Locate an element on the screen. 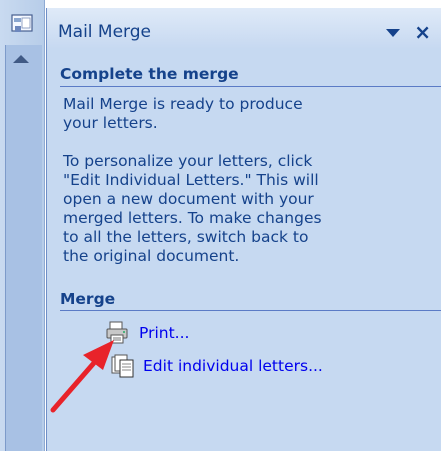 The height and width of the screenshot is (451, 441). document-left-strip is located at coordinates (22, 225).